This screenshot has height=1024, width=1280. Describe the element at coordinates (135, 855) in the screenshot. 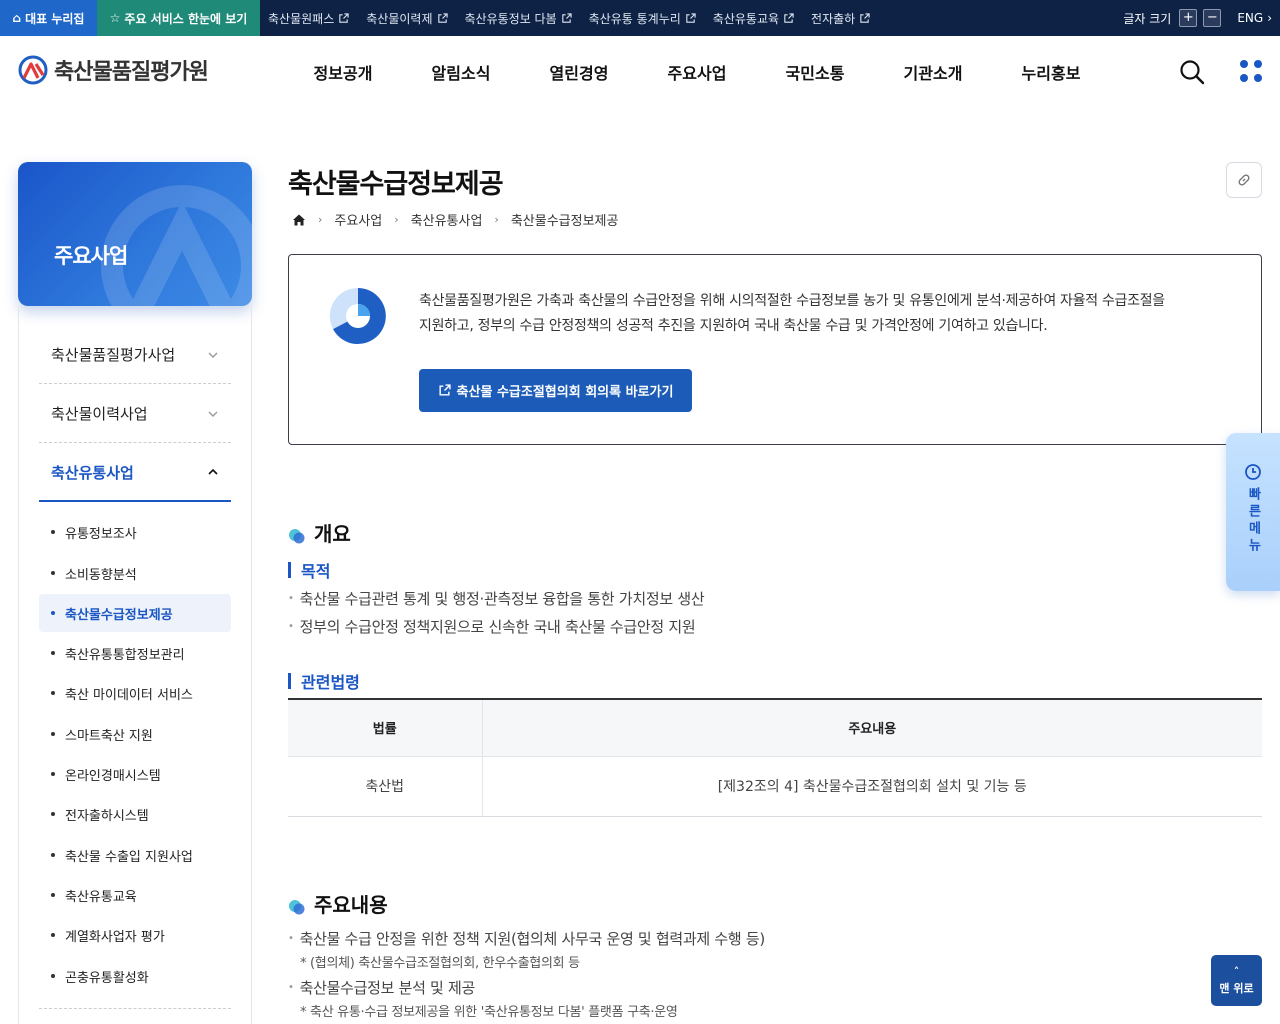

I see `sidebar-subitem: 축산물 수출입 지원사업` at that location.